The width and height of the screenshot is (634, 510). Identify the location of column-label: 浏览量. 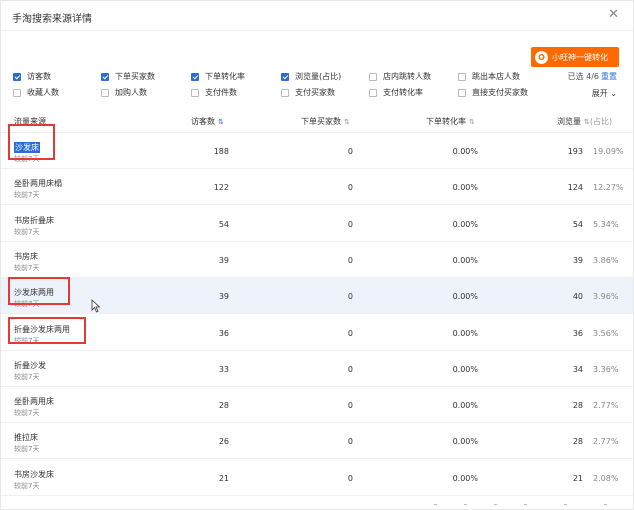
(569, 121).